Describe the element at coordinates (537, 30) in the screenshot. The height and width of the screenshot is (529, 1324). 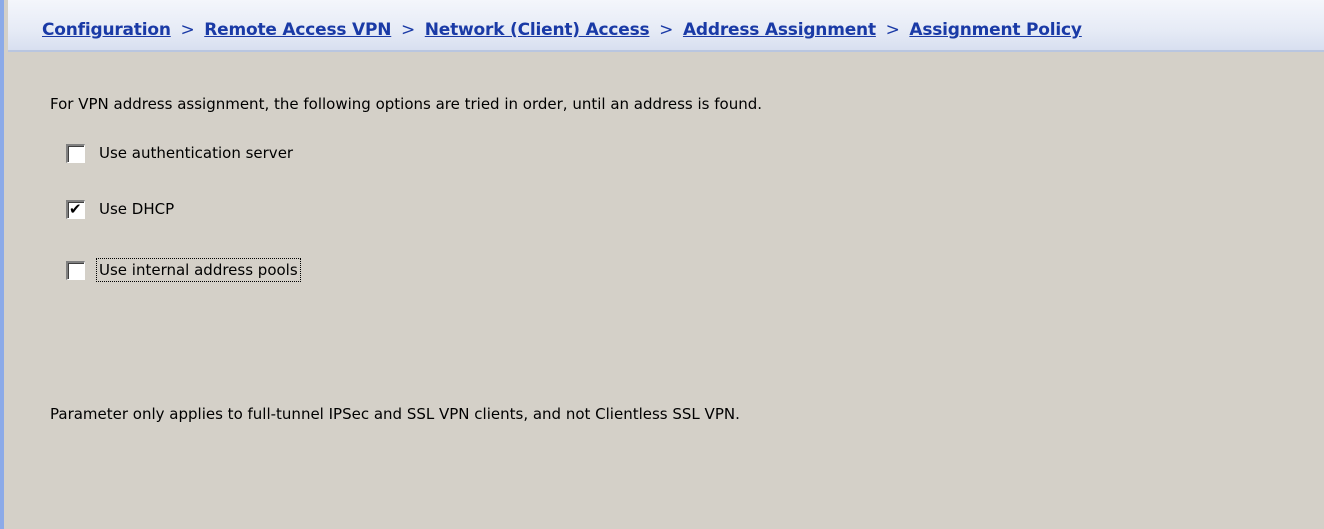
I see `breadcrumb-network-client-access: Network (Client) Access` at that location.